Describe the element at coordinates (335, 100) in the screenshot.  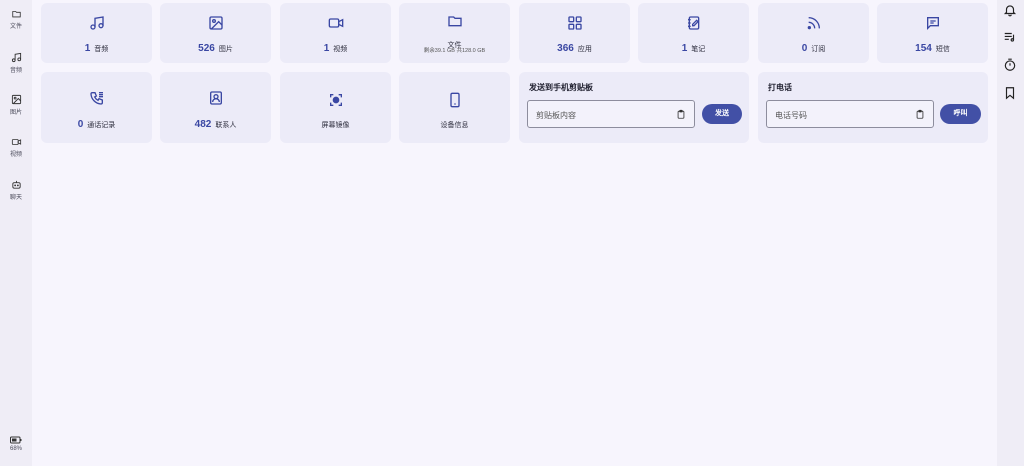
I see `screen-mirror-icon` at that location.